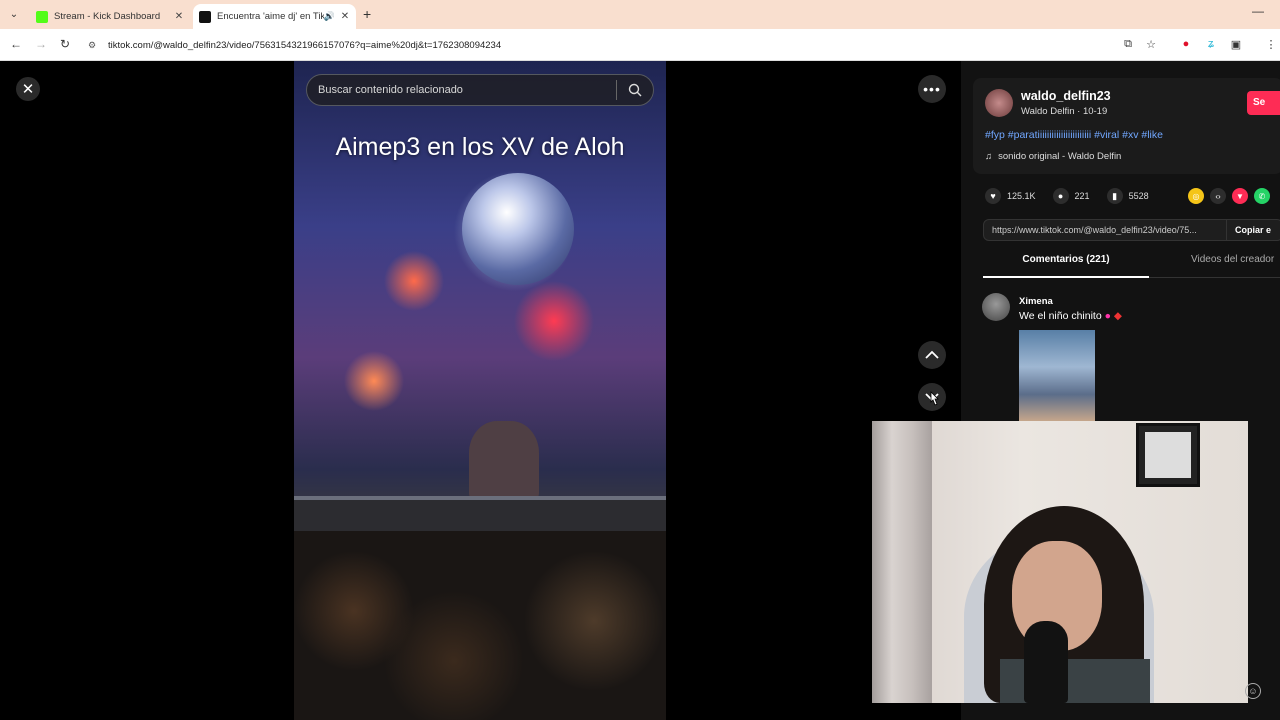 This screenshot has width=1280, height=720. What do you see at coordinates (28, 89) in the screenshot?
I see `close-video-icon: ✕` at bounding box center [28, 89].